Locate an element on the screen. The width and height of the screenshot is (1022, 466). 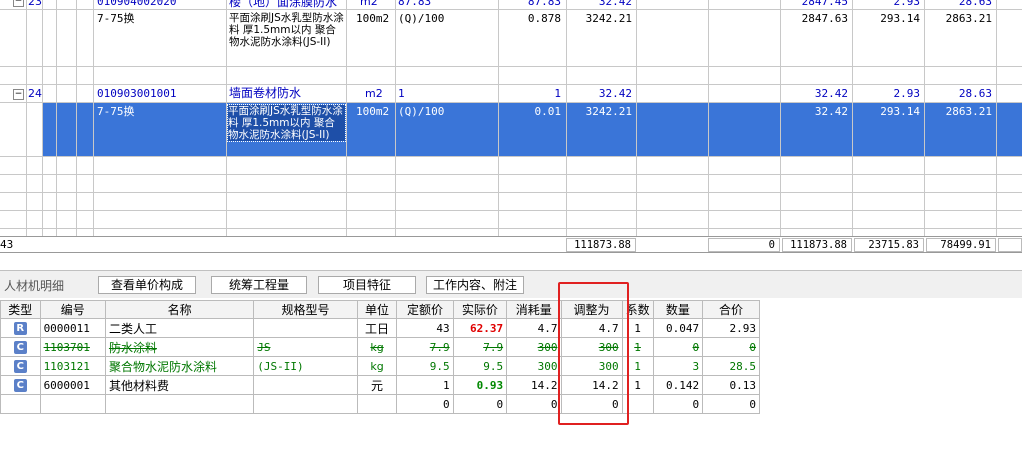
unit-cell: 元 is located at coordinates (377, 385).